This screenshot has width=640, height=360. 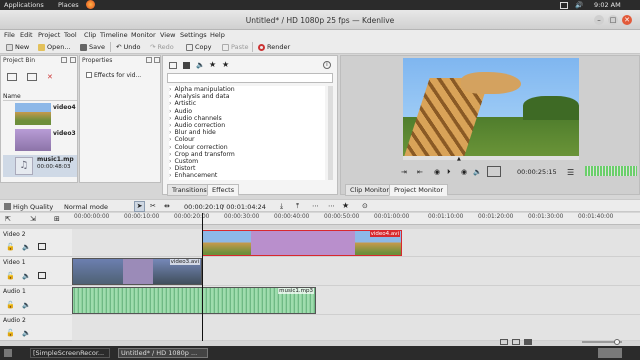 I want to click on favorite-effect-icon: ★, so click(x=225, y=64).